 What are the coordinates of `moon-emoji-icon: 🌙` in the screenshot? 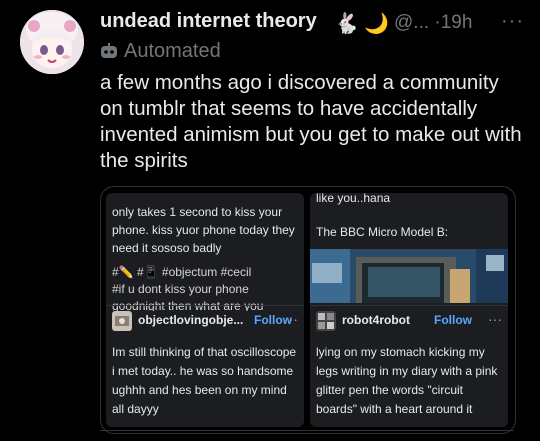 It's located at (376, 24).